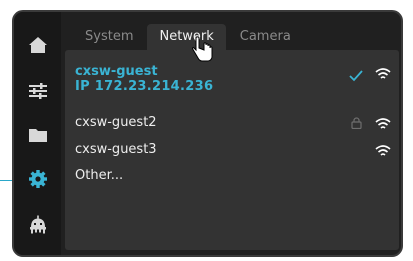  I want to click on tab-network: Network, so click(186, 37).